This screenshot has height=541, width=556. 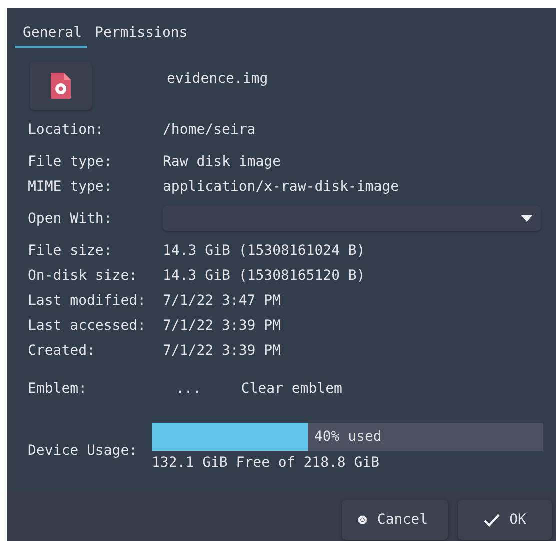 What do you see at coordinates (264, 276) in the screenshot?
I see `property-value: 14.3 GiB (15308165120 B)` at bounding box center [264, 276].